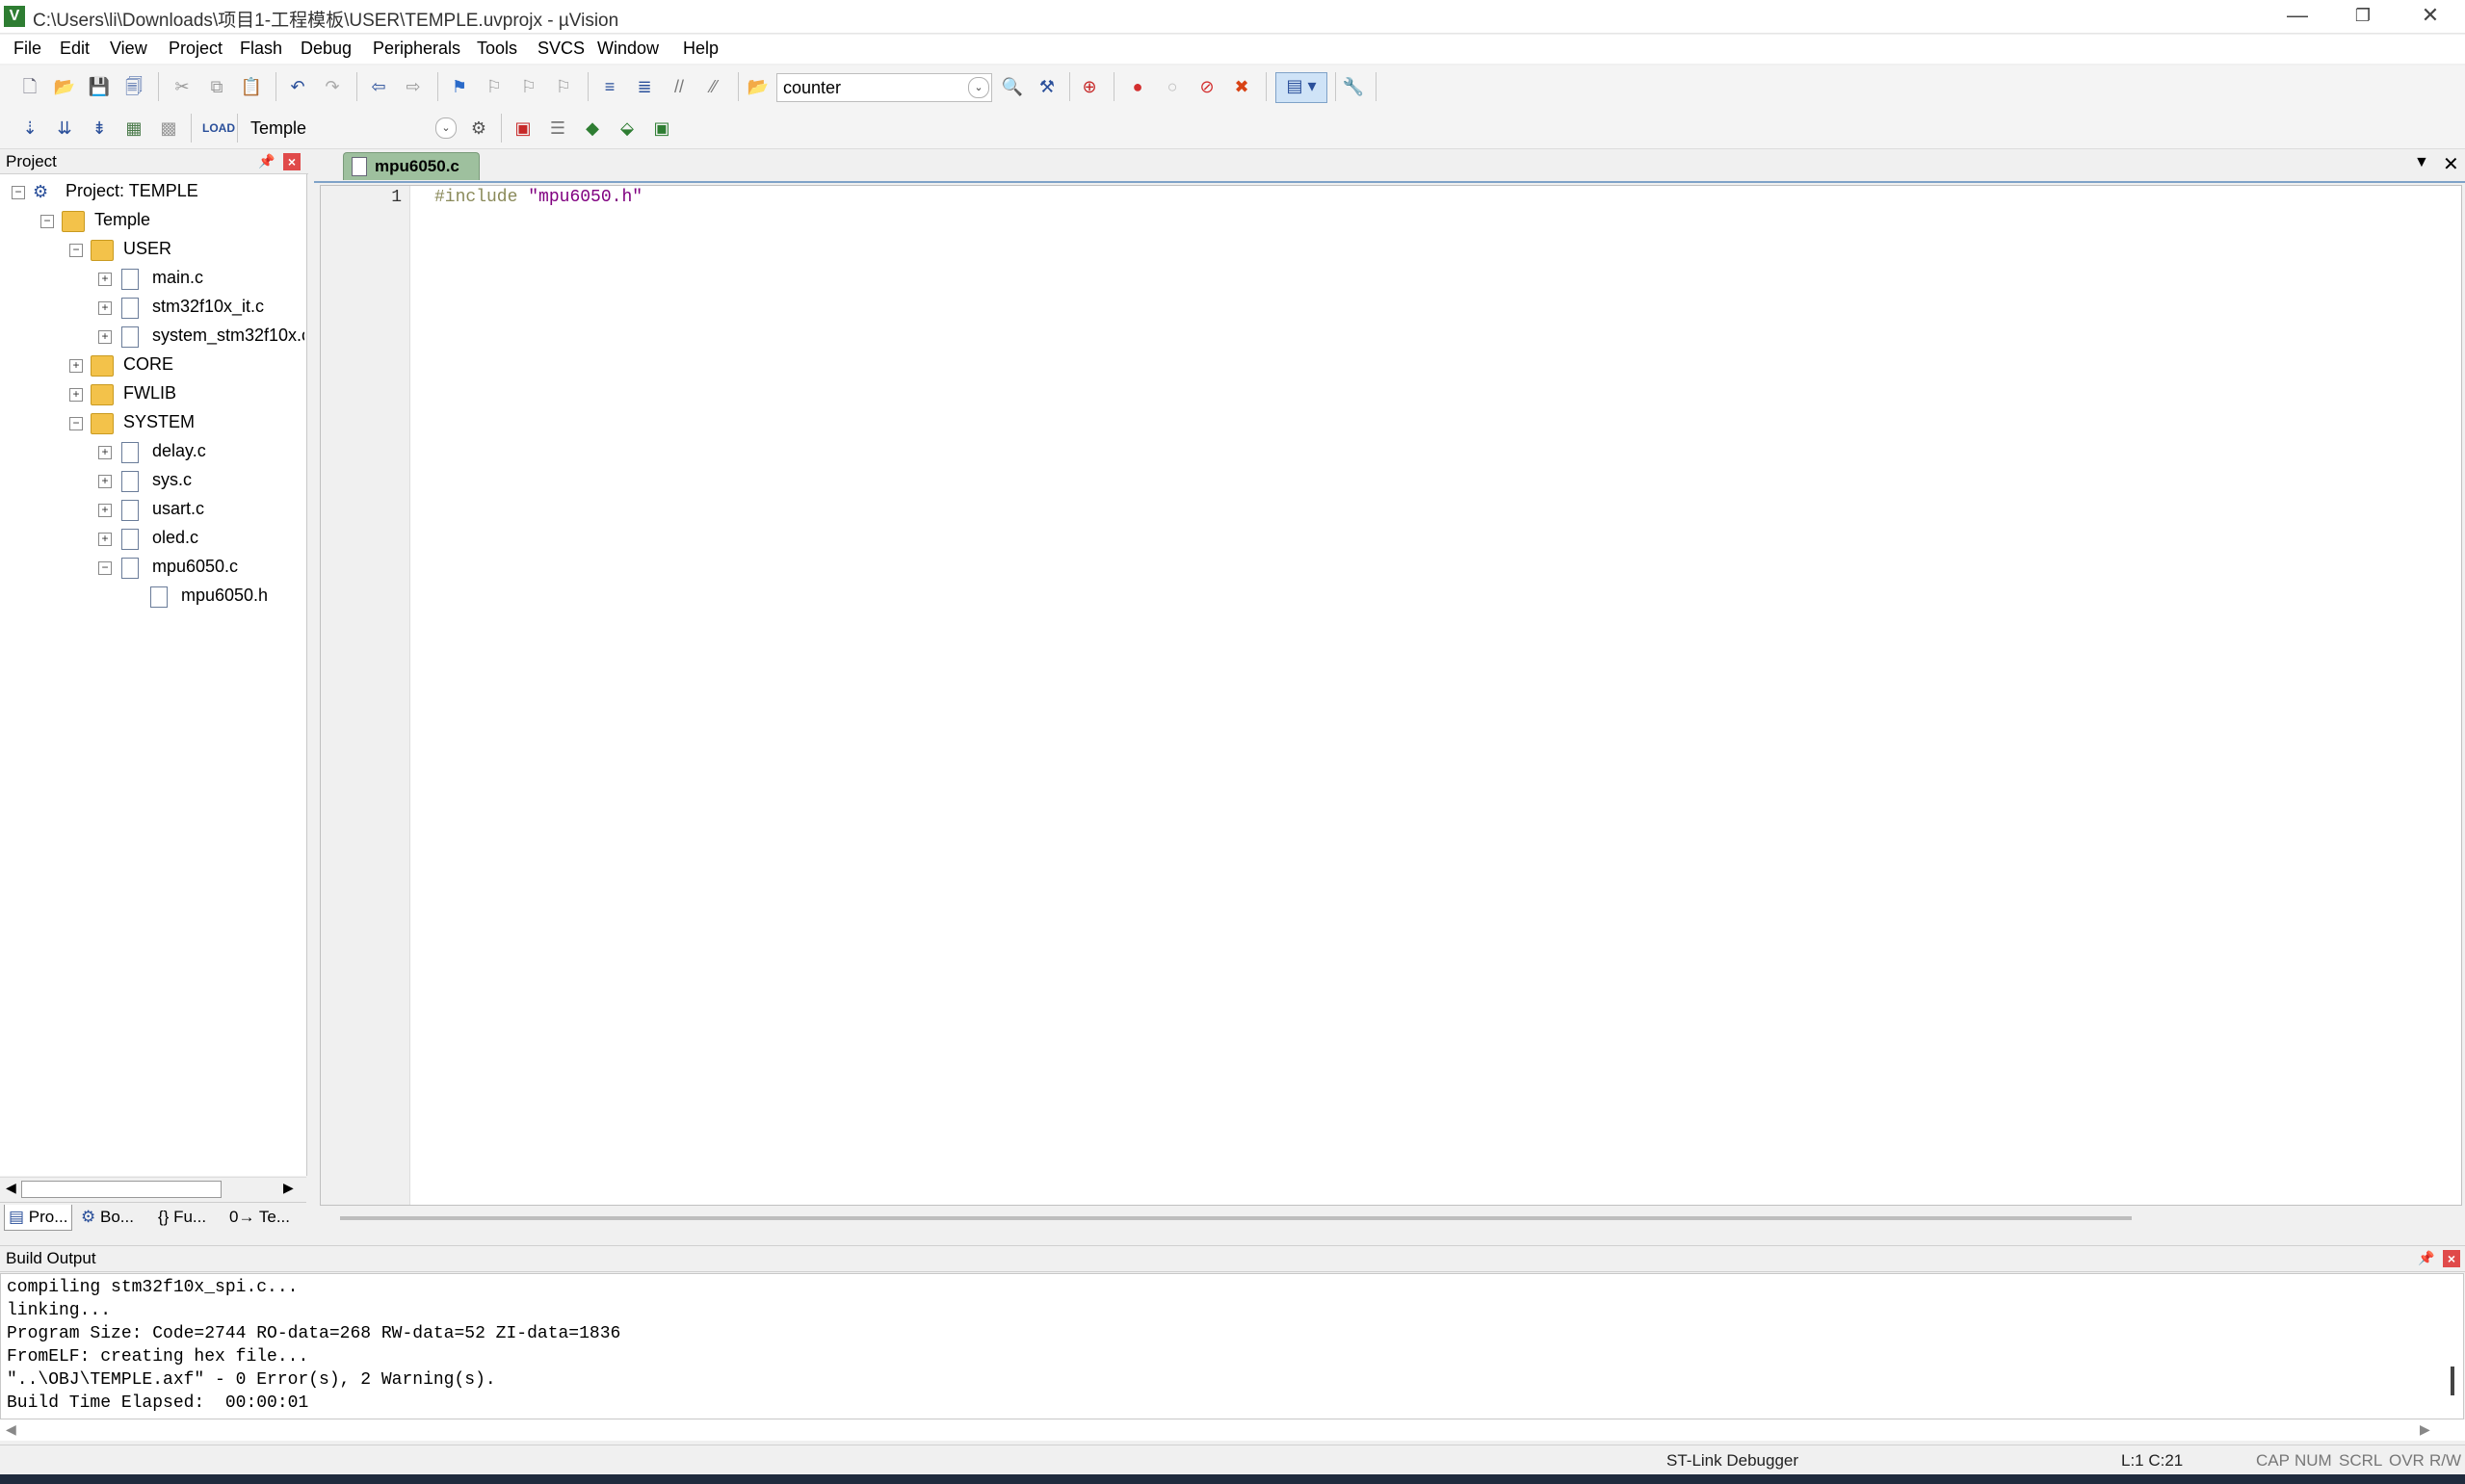 The image size is (2465, 1484). Describe the element at coordinates (201, 309) in the screenshot. I see `tree-file-stm32f10x-it-c: + stm32f10x_it.c` at that location.